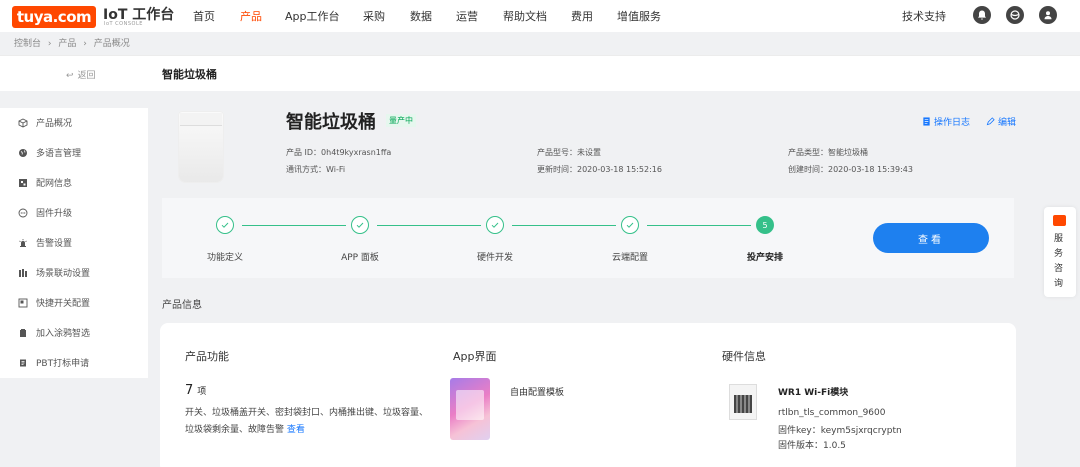  What do you see at coordinates (63, 304) in the screenshot?
I see `sidebar-item-label: 快捷开关配置` at bounding box center [63, 304].